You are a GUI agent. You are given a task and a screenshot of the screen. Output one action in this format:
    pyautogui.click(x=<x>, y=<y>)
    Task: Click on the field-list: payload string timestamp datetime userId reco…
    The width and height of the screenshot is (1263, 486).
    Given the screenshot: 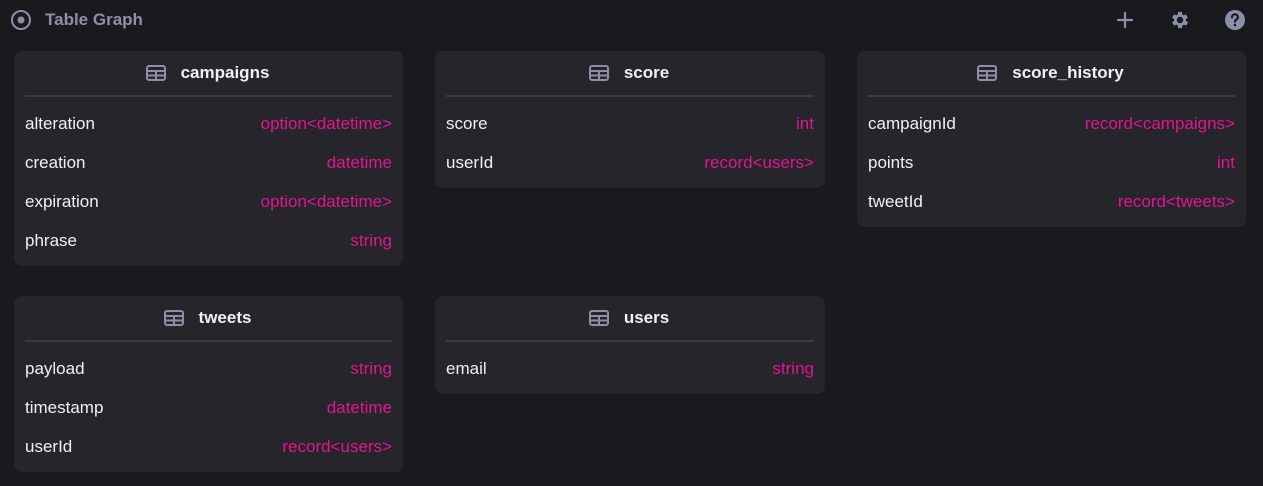 What is the action you would take?
    pyautogui.click(x=208, y=404)
    